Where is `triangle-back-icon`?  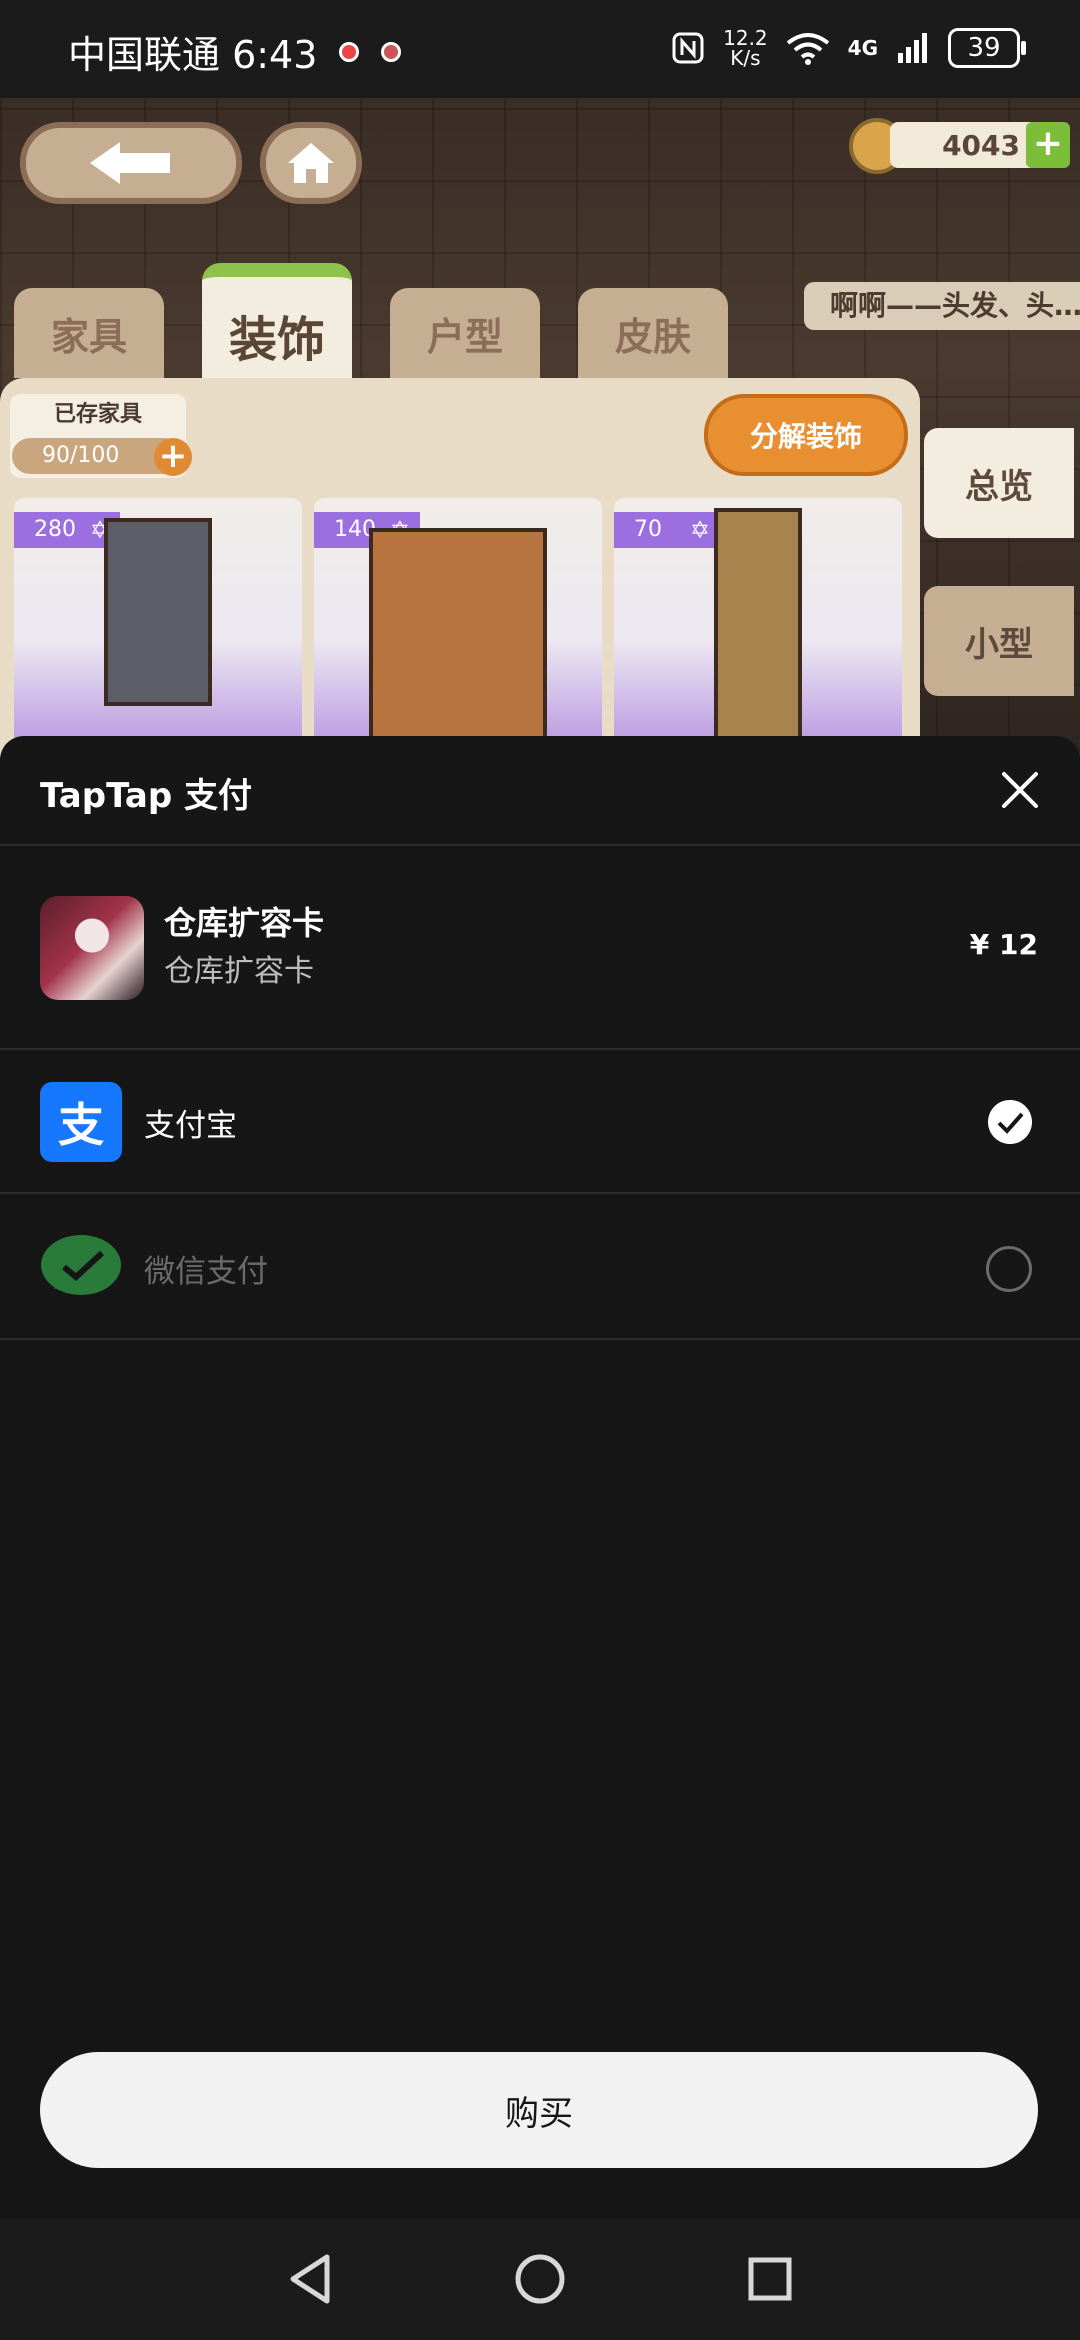
triangle-back-icon is located at coordinates (310, 2279).